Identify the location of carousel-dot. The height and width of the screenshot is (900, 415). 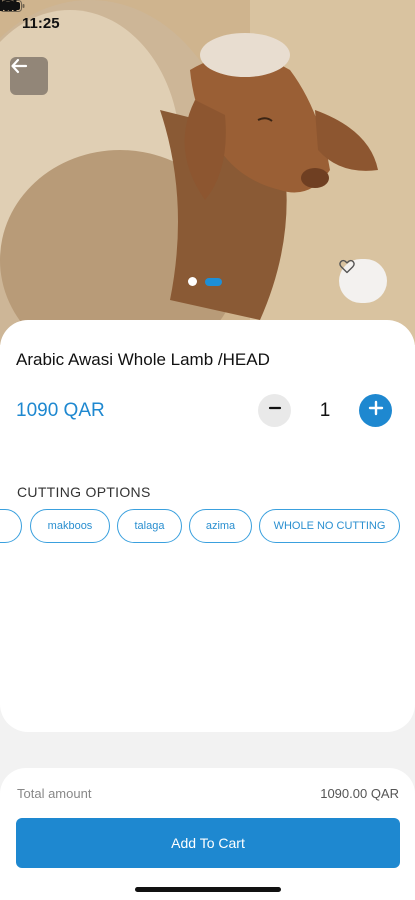
(192, 281).